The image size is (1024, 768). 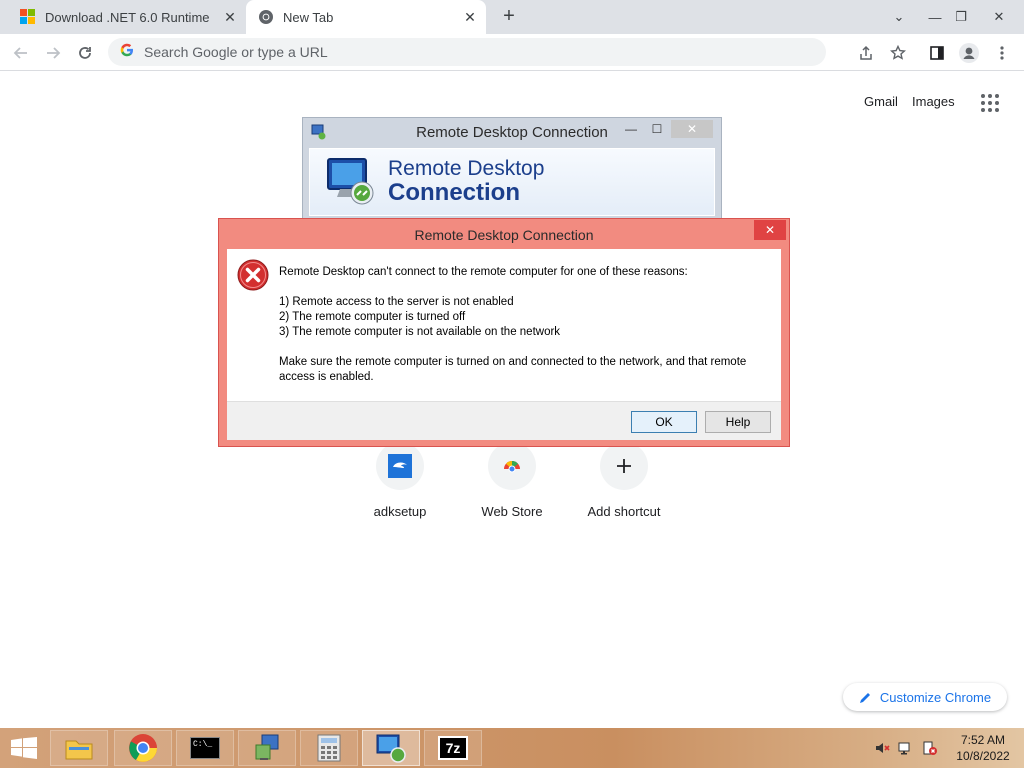 I want to click on back-button, so click(x=21, y=53).